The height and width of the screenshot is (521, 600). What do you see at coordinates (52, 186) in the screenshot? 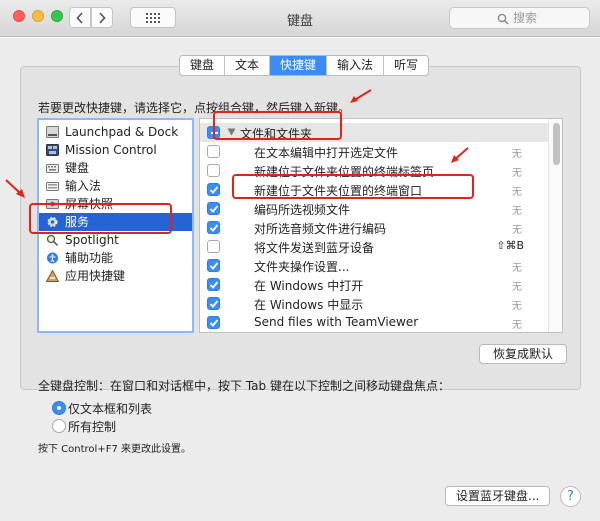
I see `input-method-icon` at bounding box center [52, 186].